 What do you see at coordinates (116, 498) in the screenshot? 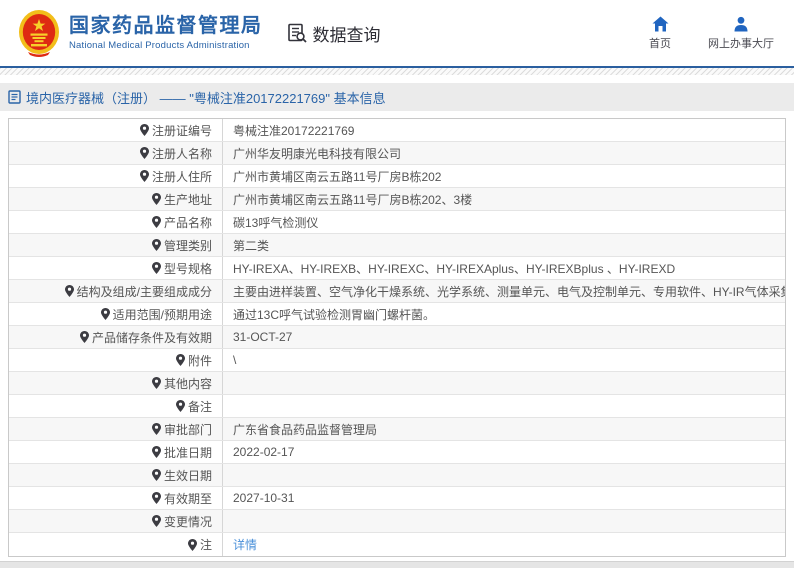
I see `row-label-cell: 有效期至` at bounding box center [116, 498].